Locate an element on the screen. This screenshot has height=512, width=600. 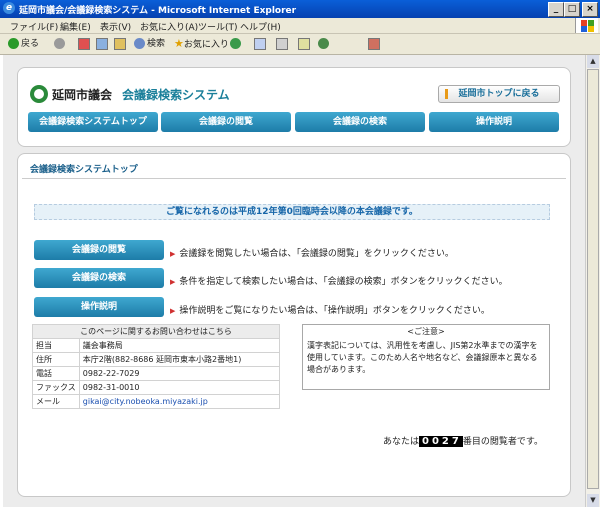
mail-button is located at coordinates (261, 44).